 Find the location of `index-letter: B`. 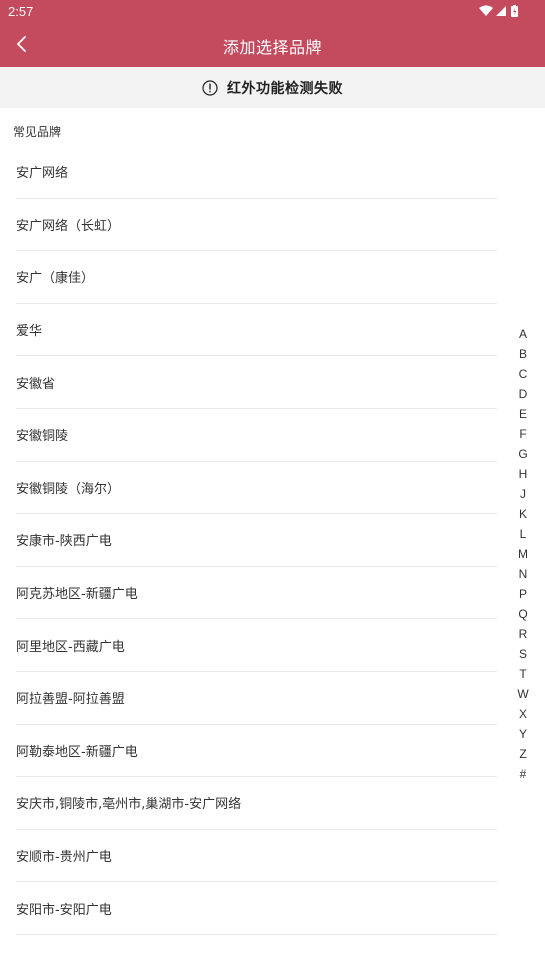

index-letter: B is located at coordinates (523, 354).